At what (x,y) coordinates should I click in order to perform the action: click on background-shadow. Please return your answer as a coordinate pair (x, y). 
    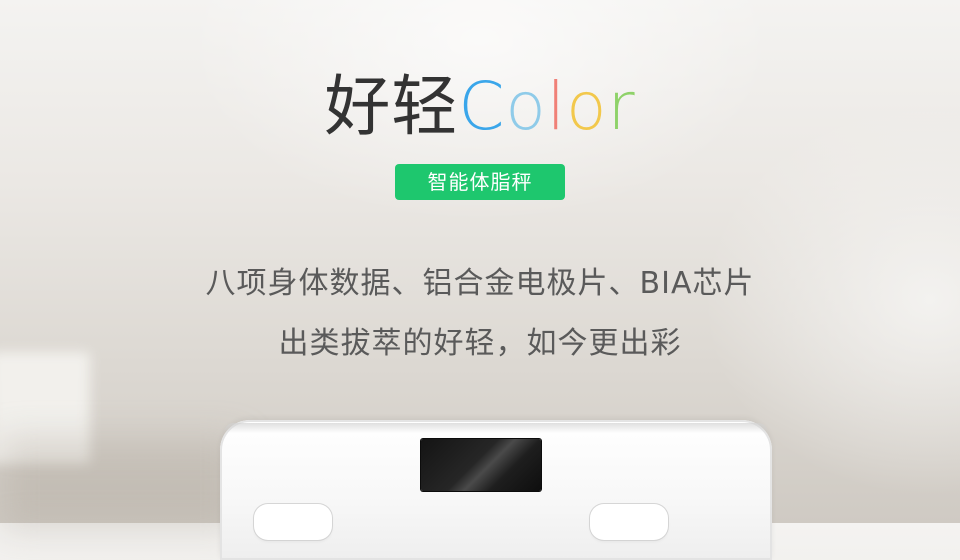
    Looking at the image, I should click on (120, 485).